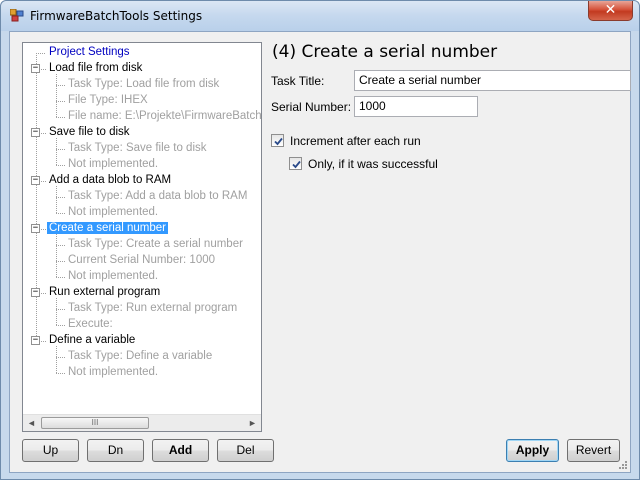  I want to click on tree-node-label: Current Serial Number: 1000, so click(142, 260).